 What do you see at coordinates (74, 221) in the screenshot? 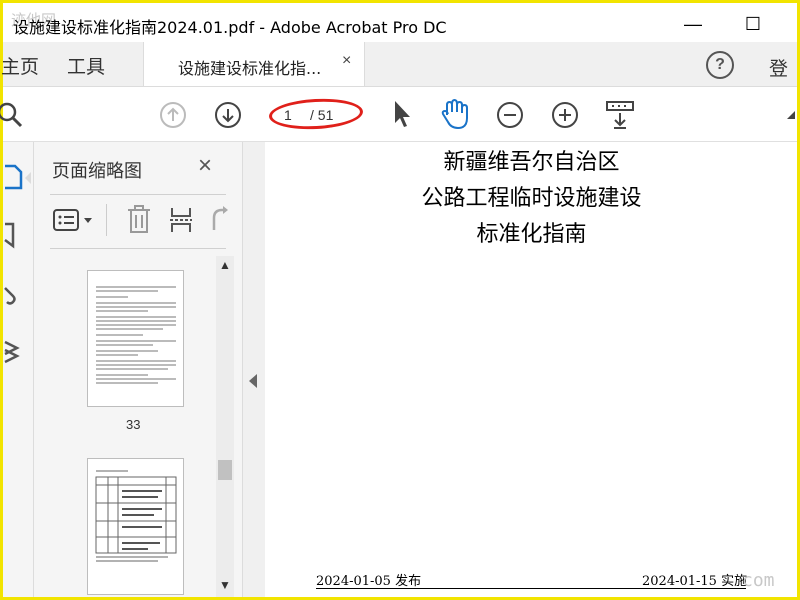
I see `thumbnail-options-icon` at bounding box center [74, 221].